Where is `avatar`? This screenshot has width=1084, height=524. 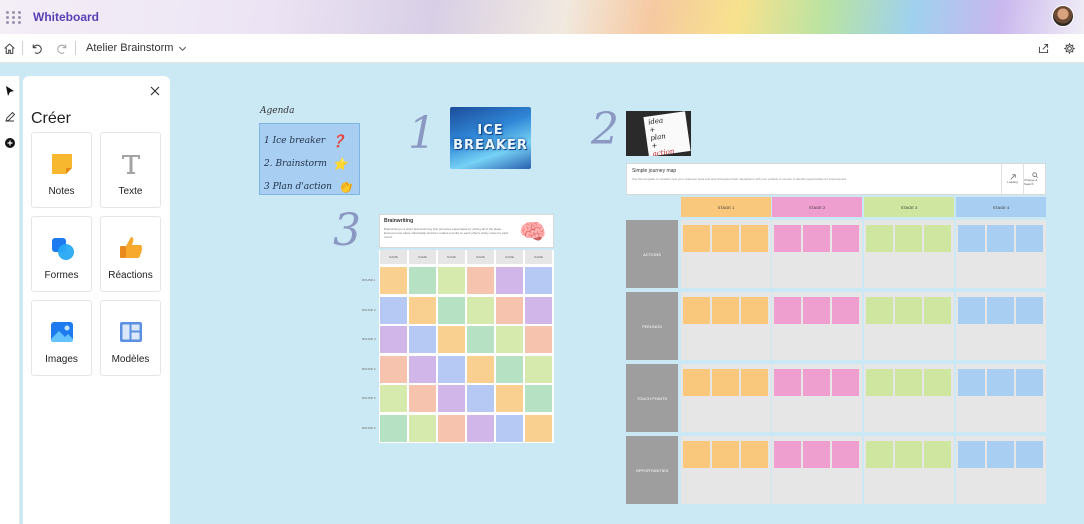
avatar is located at coordinates (1063, 16).